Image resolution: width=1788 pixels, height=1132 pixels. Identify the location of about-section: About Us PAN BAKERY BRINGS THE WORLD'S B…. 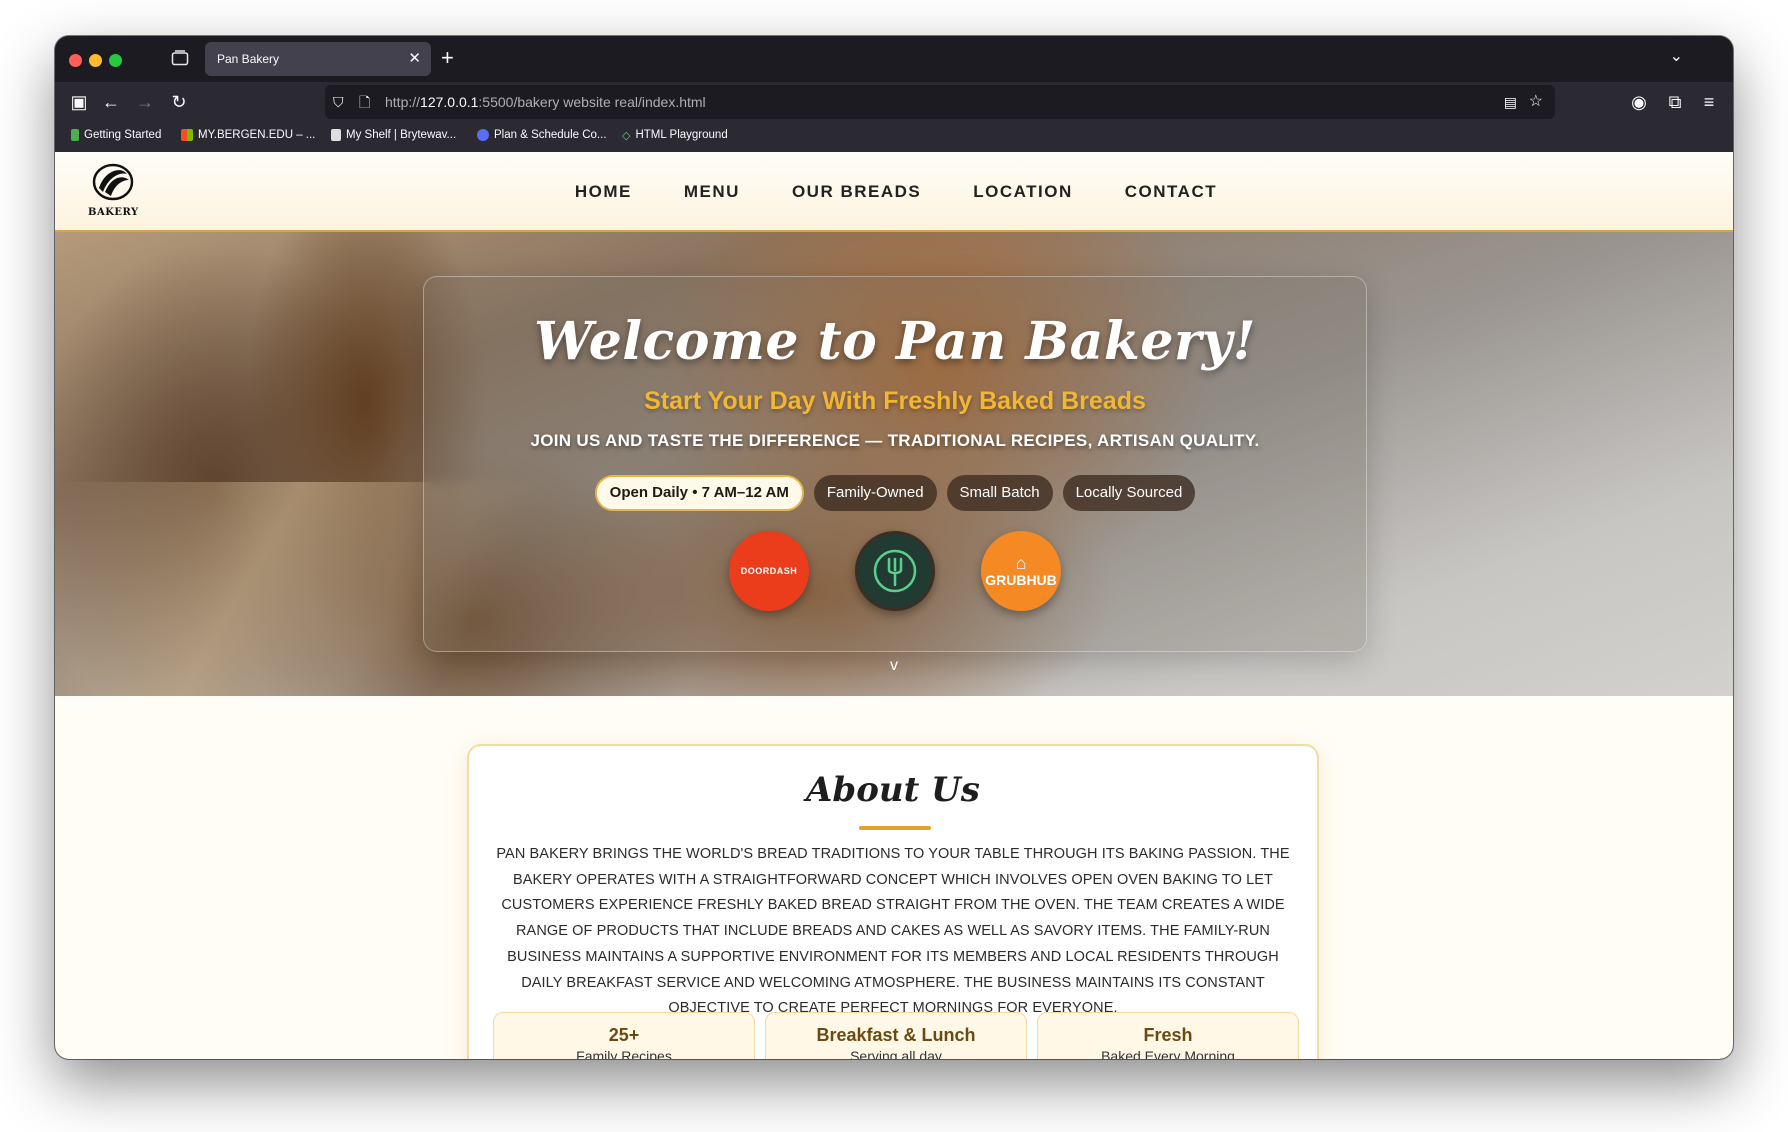
(893, 901).